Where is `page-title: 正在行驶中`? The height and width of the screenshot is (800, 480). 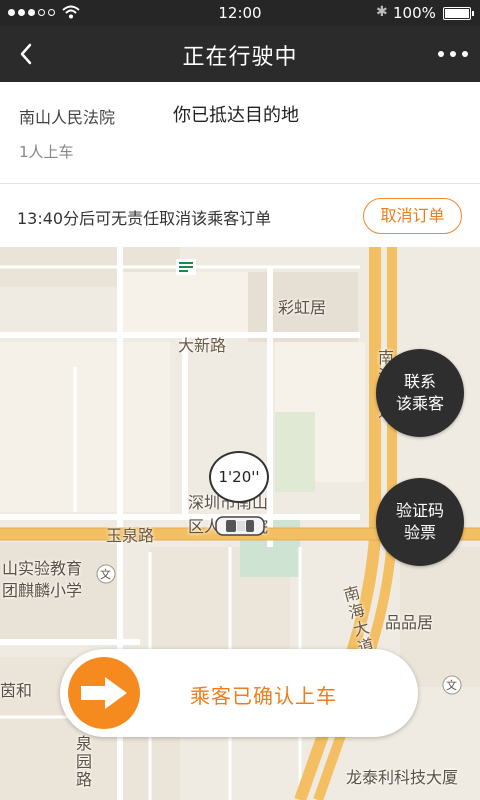 page-title: 正在行驶中 is located at coordinates (240, 57).